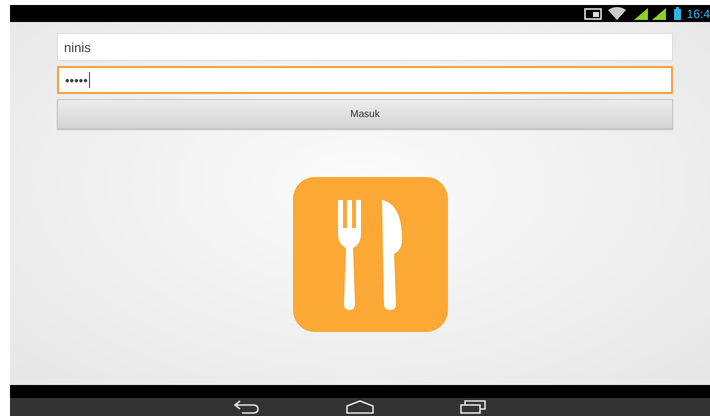 The image size is (710, 416). Describe the element at coordinates (365, 80) in the screenshot. I see `password-field: •••••` at that location.